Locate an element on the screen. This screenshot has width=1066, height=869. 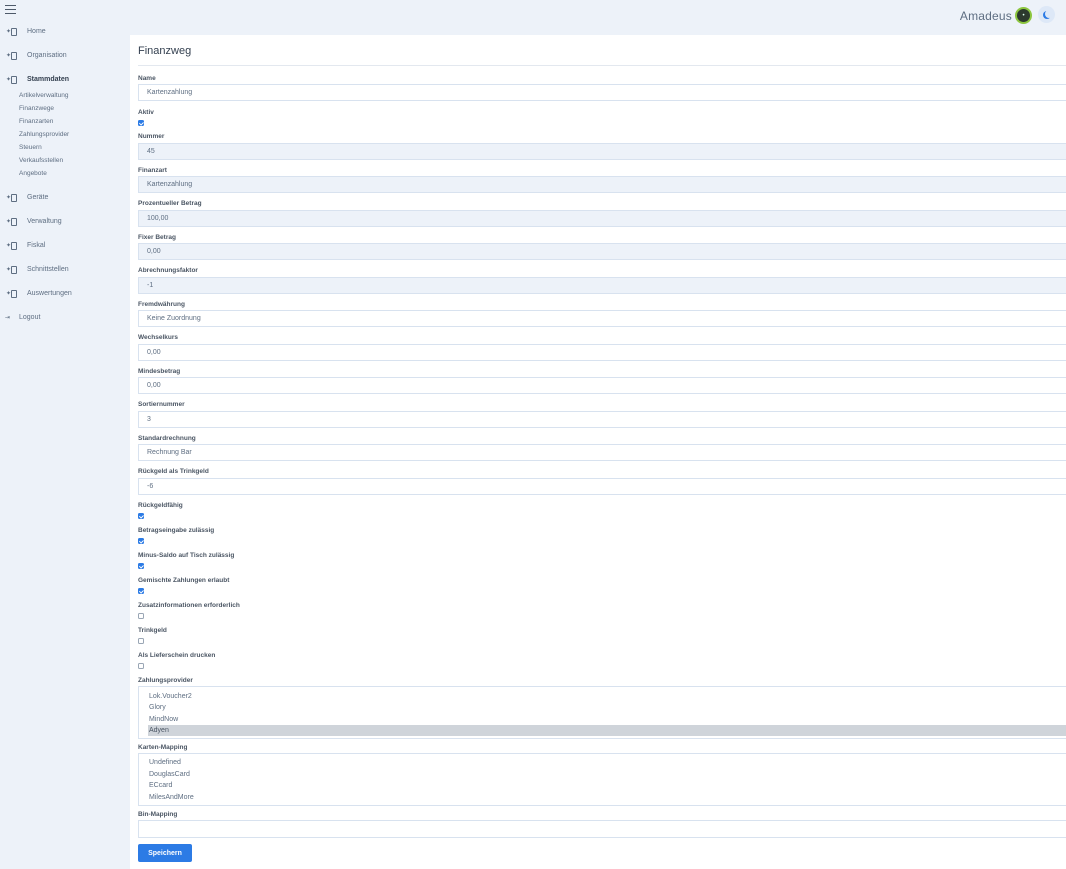
top-navbar: Amadeus • is located at coordinates (533, 17).